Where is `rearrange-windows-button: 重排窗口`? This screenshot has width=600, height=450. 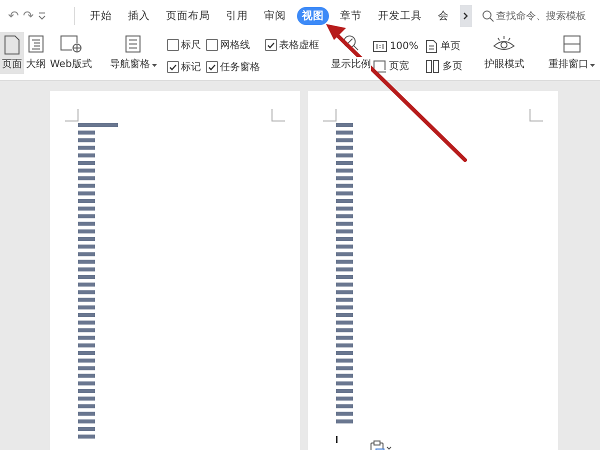
rearrange-windows-button: 重排窗口 is located at coordinates (570, 53).